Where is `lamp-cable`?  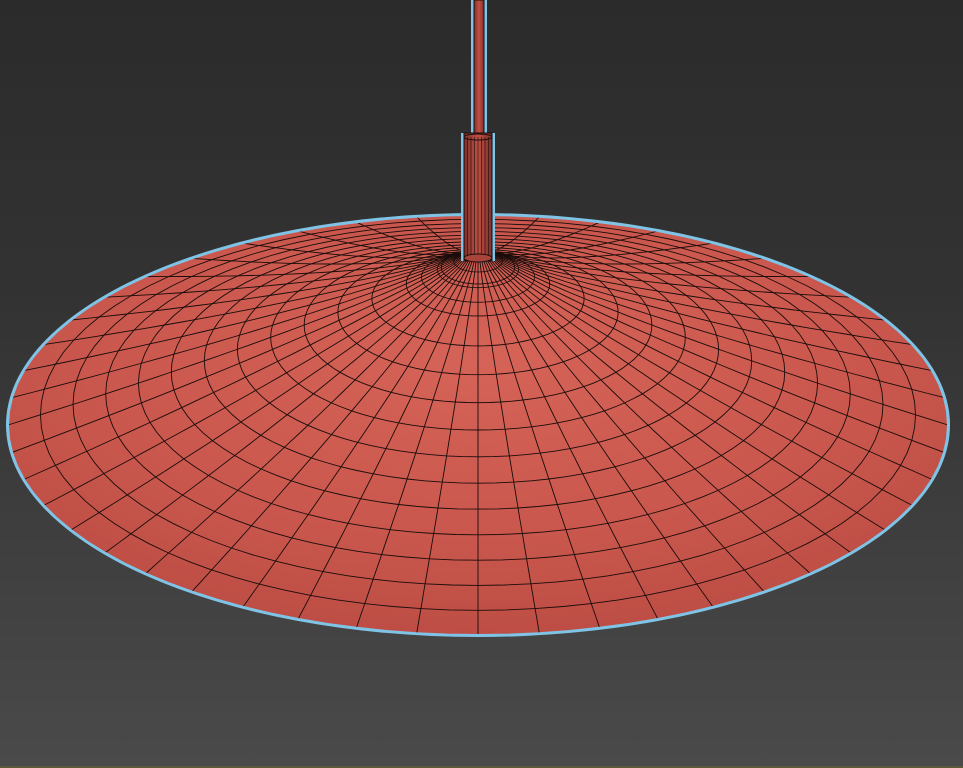 lamp-cable is located at coordinates (479, 68).